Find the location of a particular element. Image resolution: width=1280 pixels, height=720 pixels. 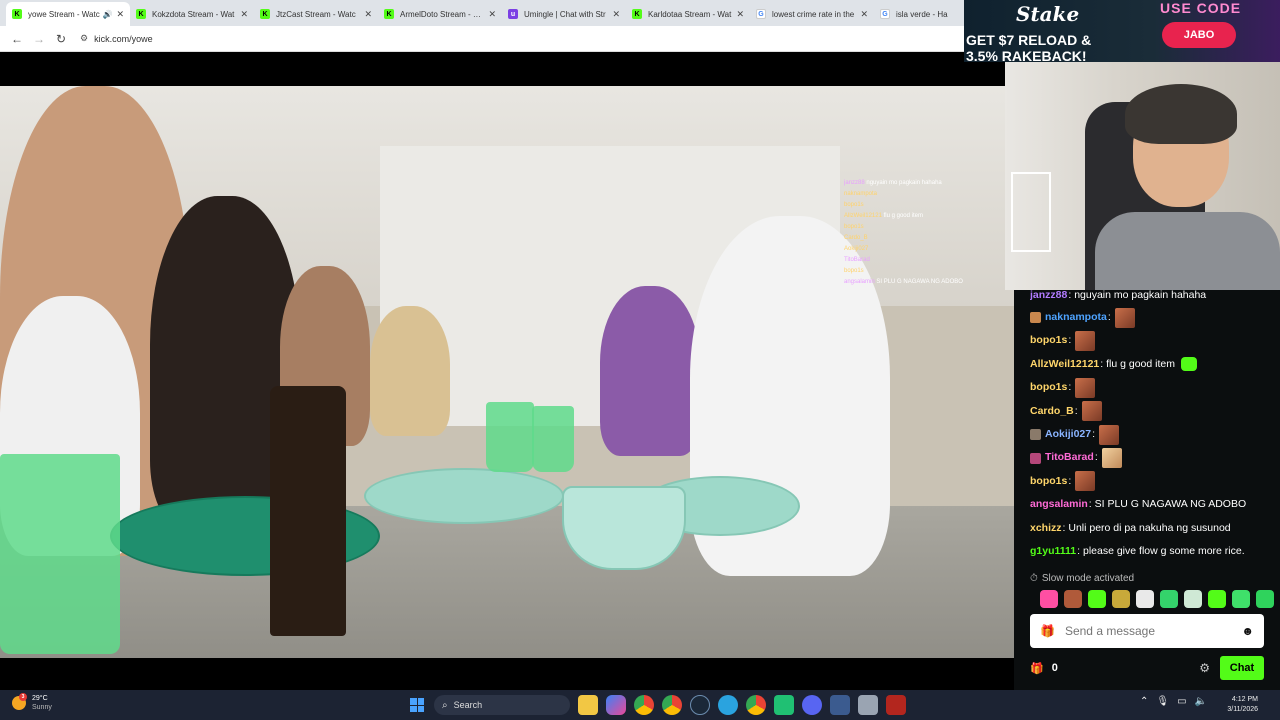

tab-google-crime: G lowest crime rate in the ✕ is located at coordinates (812, 14).